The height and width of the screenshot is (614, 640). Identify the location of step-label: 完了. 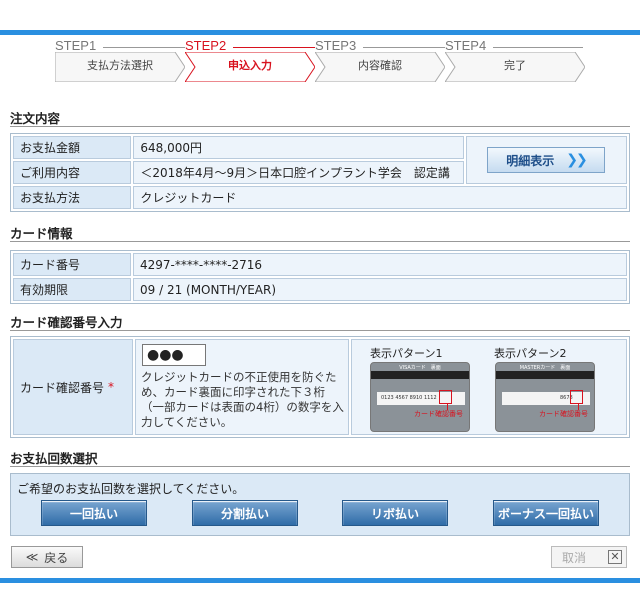
(515, 65).